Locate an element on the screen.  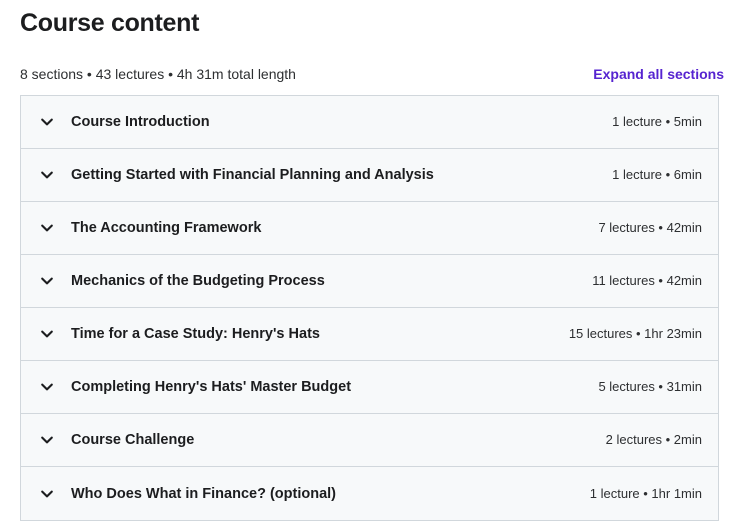
section-meta: 5 lectures • 31min is located at coordinates (650, 386).